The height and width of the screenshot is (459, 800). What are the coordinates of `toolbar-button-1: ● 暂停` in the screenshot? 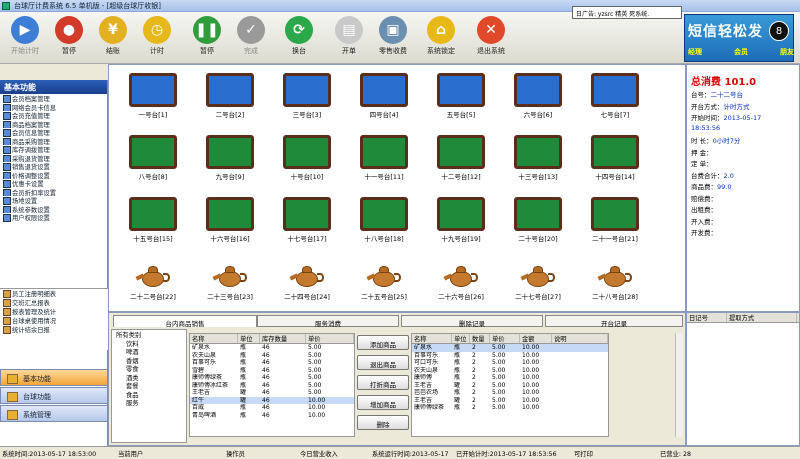 It's located at (69, 38).